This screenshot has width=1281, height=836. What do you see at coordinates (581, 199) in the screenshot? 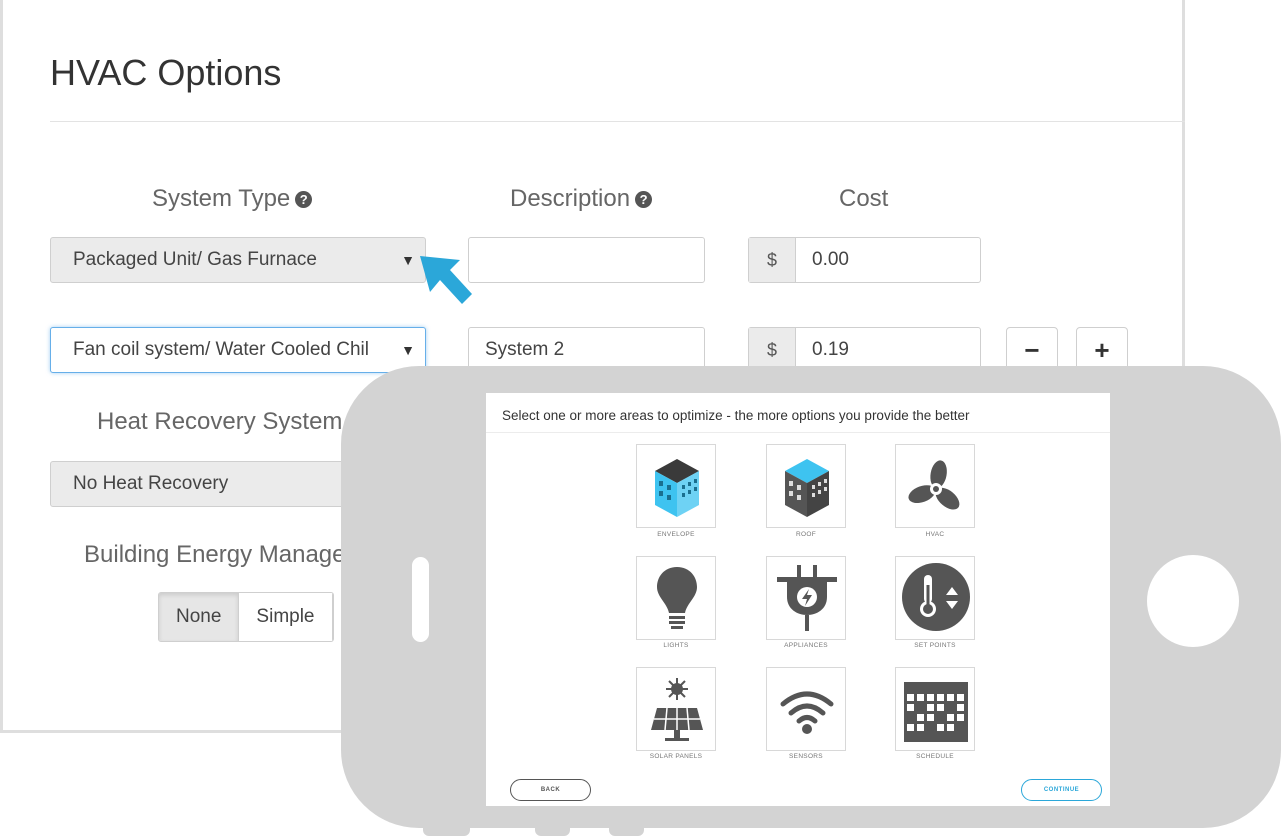
I see `description-header: Description?` at bounding box center [581, 199].